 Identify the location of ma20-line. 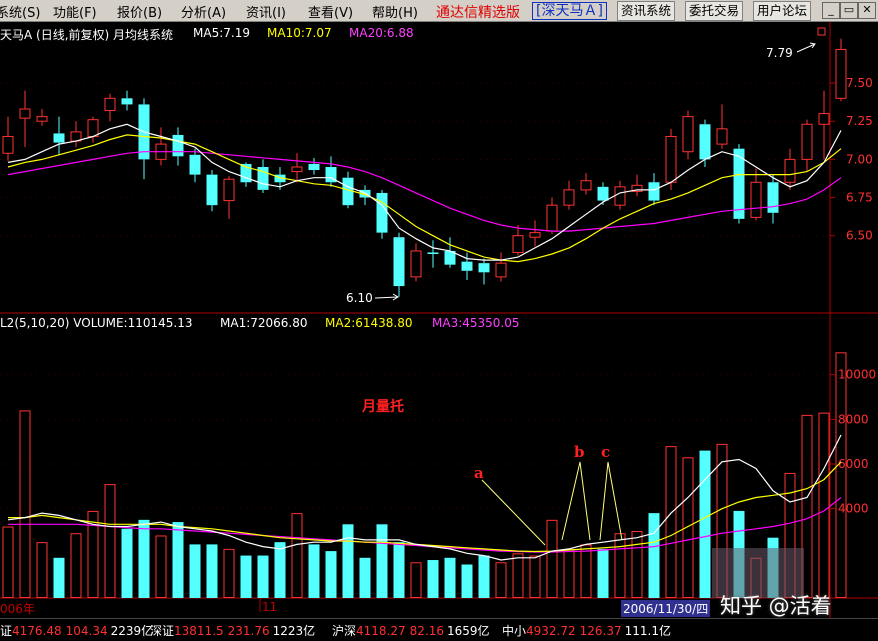
(424, 191).